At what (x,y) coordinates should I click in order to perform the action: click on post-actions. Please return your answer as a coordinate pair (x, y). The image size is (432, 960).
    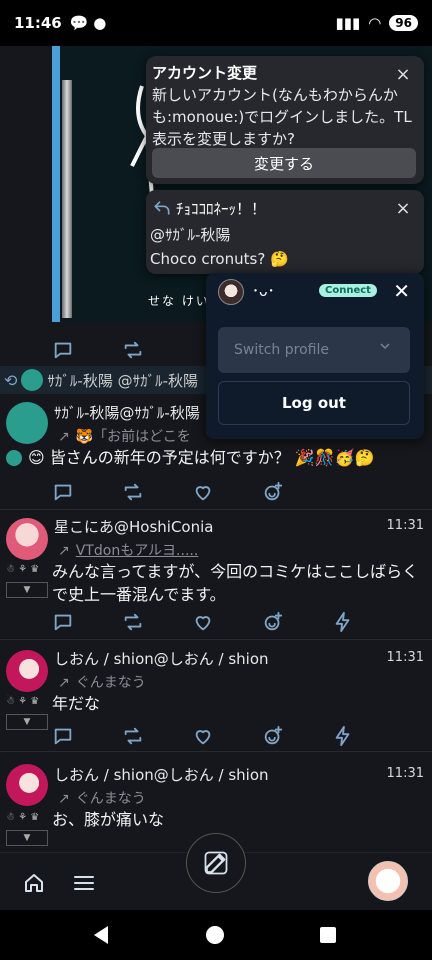
    Looking at the image, I should click on (122, 350).